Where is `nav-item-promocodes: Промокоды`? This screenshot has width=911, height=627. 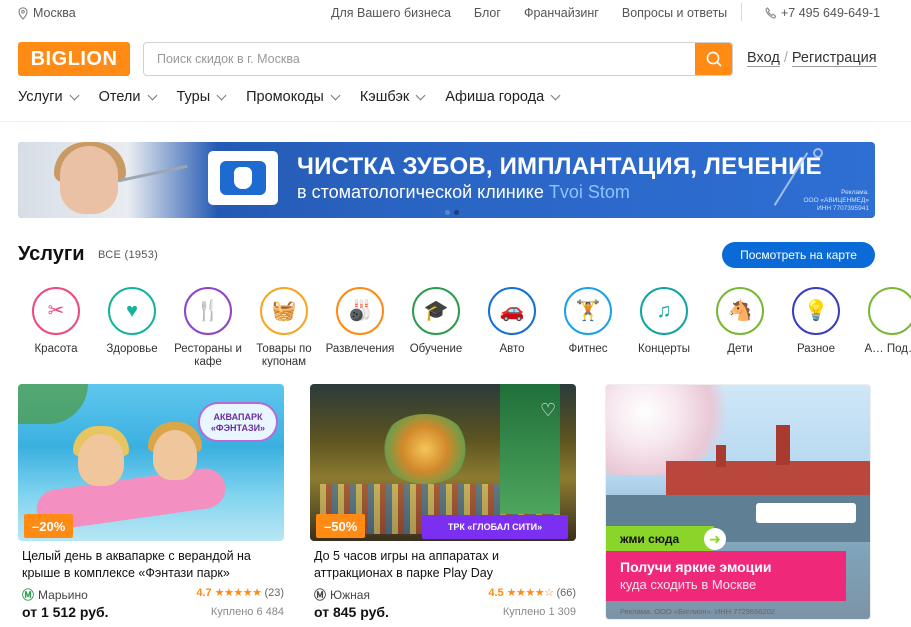
nav-item-promocodes: Промокоды is located at coordinates (293, 97).